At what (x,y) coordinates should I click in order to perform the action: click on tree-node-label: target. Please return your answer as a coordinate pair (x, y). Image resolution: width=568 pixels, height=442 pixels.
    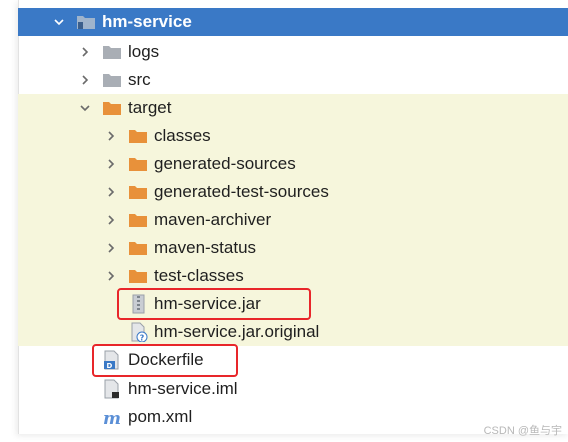
    Looking at the image, I should click on (150, 107).